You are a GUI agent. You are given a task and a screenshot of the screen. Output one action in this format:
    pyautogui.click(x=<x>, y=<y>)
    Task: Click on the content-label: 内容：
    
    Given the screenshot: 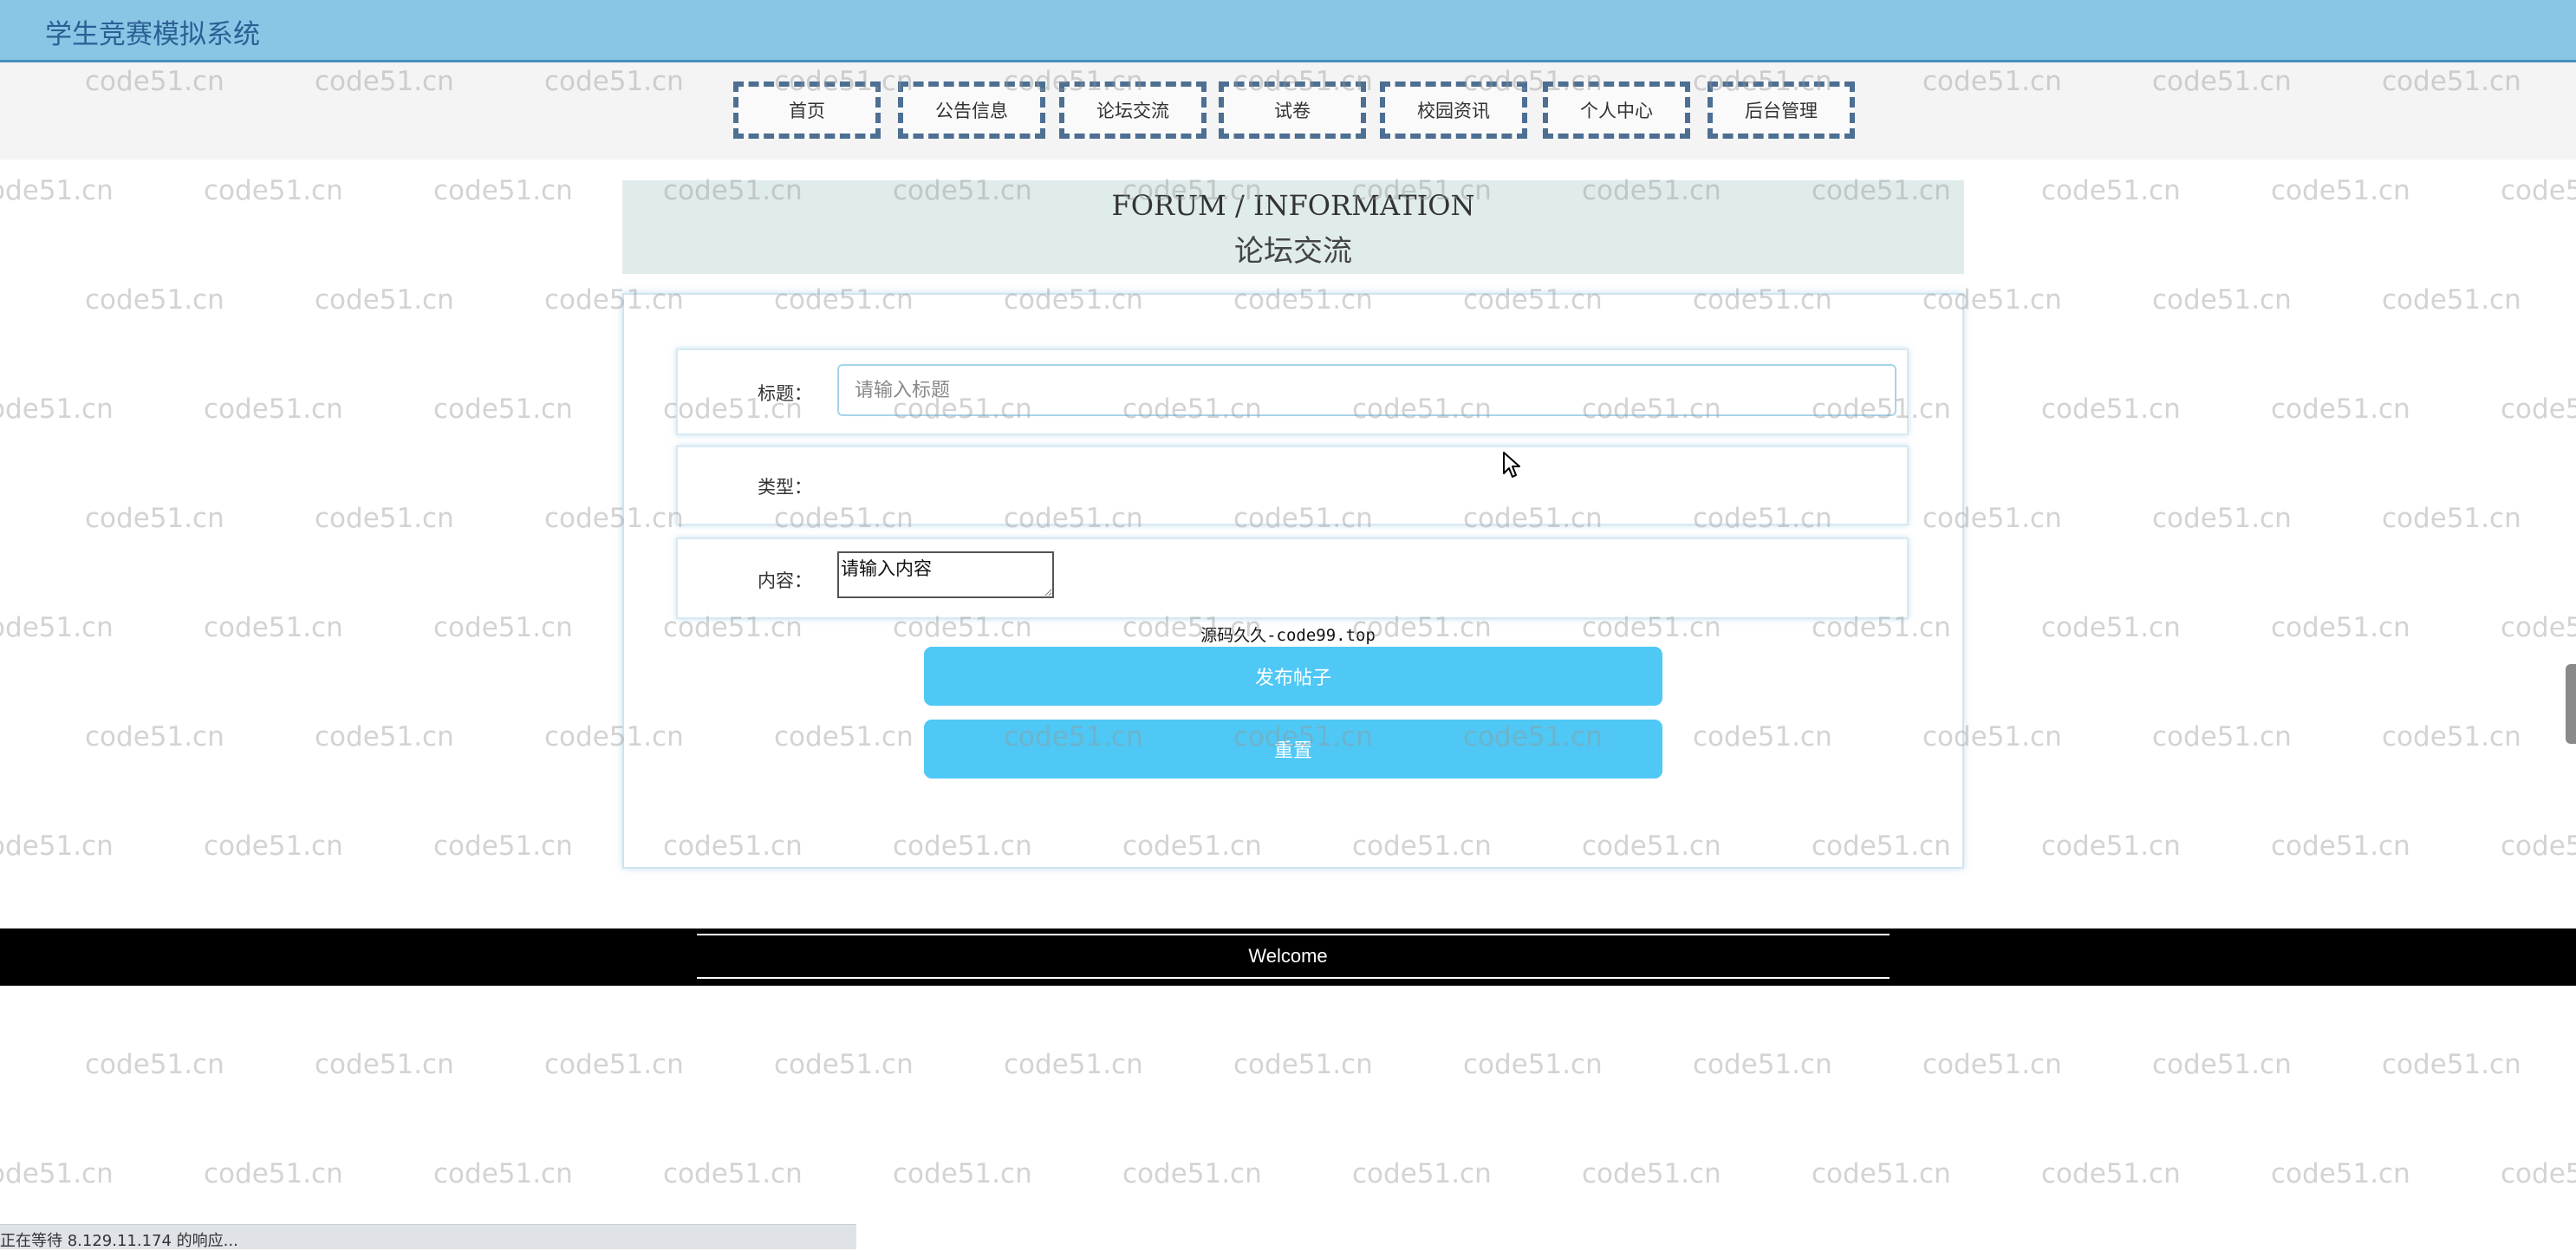 What is the action you would take?
    pyautogui.click(x=785, y=580)
    